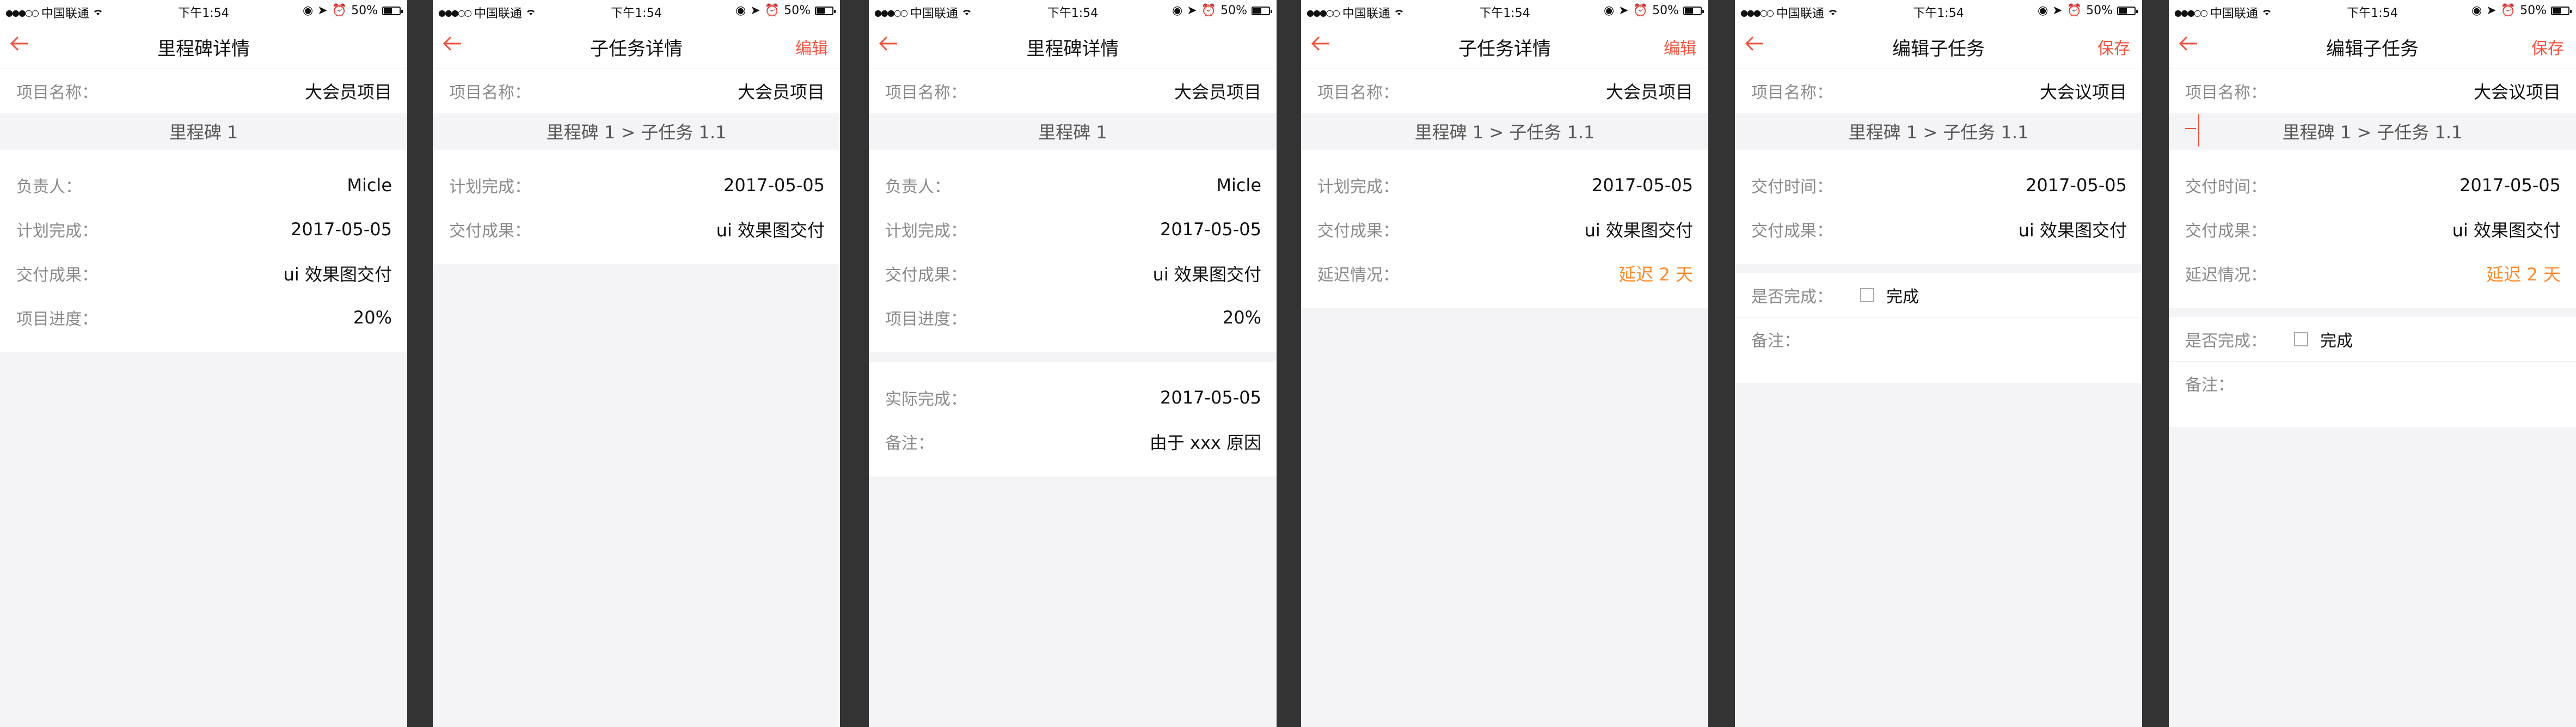 Image resolution: width=2576 pixels, height=727 pixels. I want to click on owner-value: Micle, so click(369, 185).